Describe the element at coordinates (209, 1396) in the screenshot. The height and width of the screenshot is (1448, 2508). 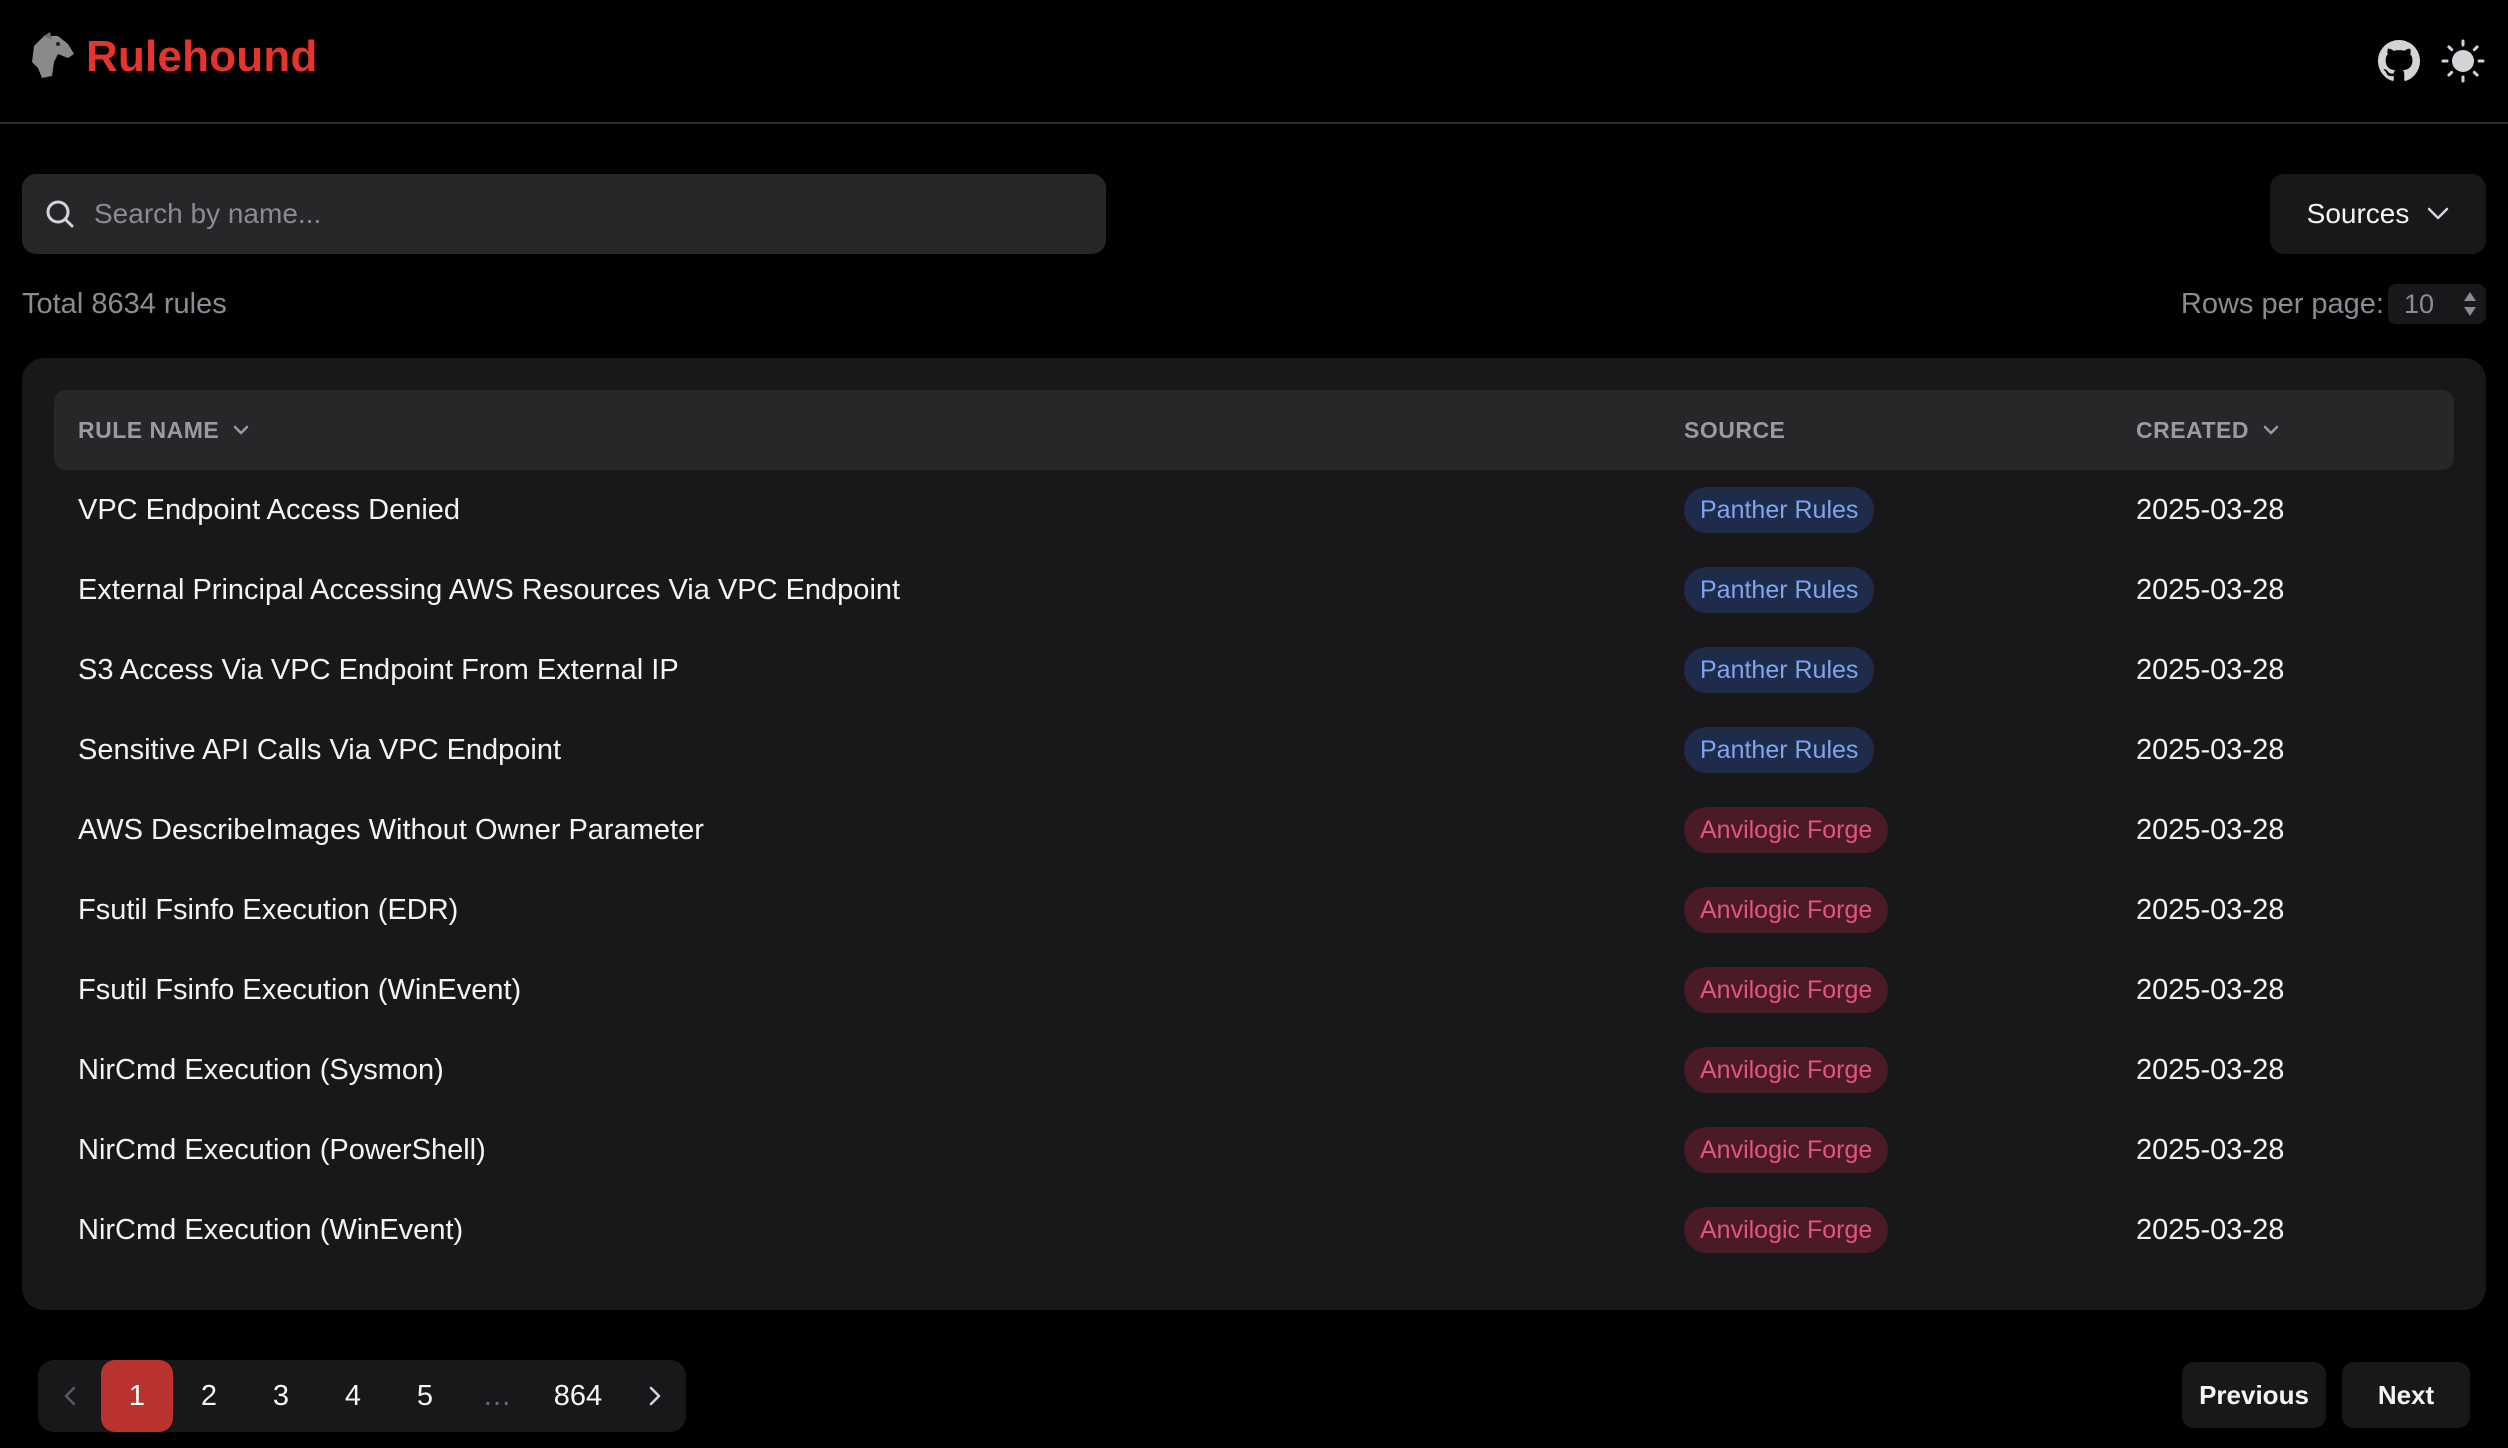
I see `page-number-button: 2` at that location.